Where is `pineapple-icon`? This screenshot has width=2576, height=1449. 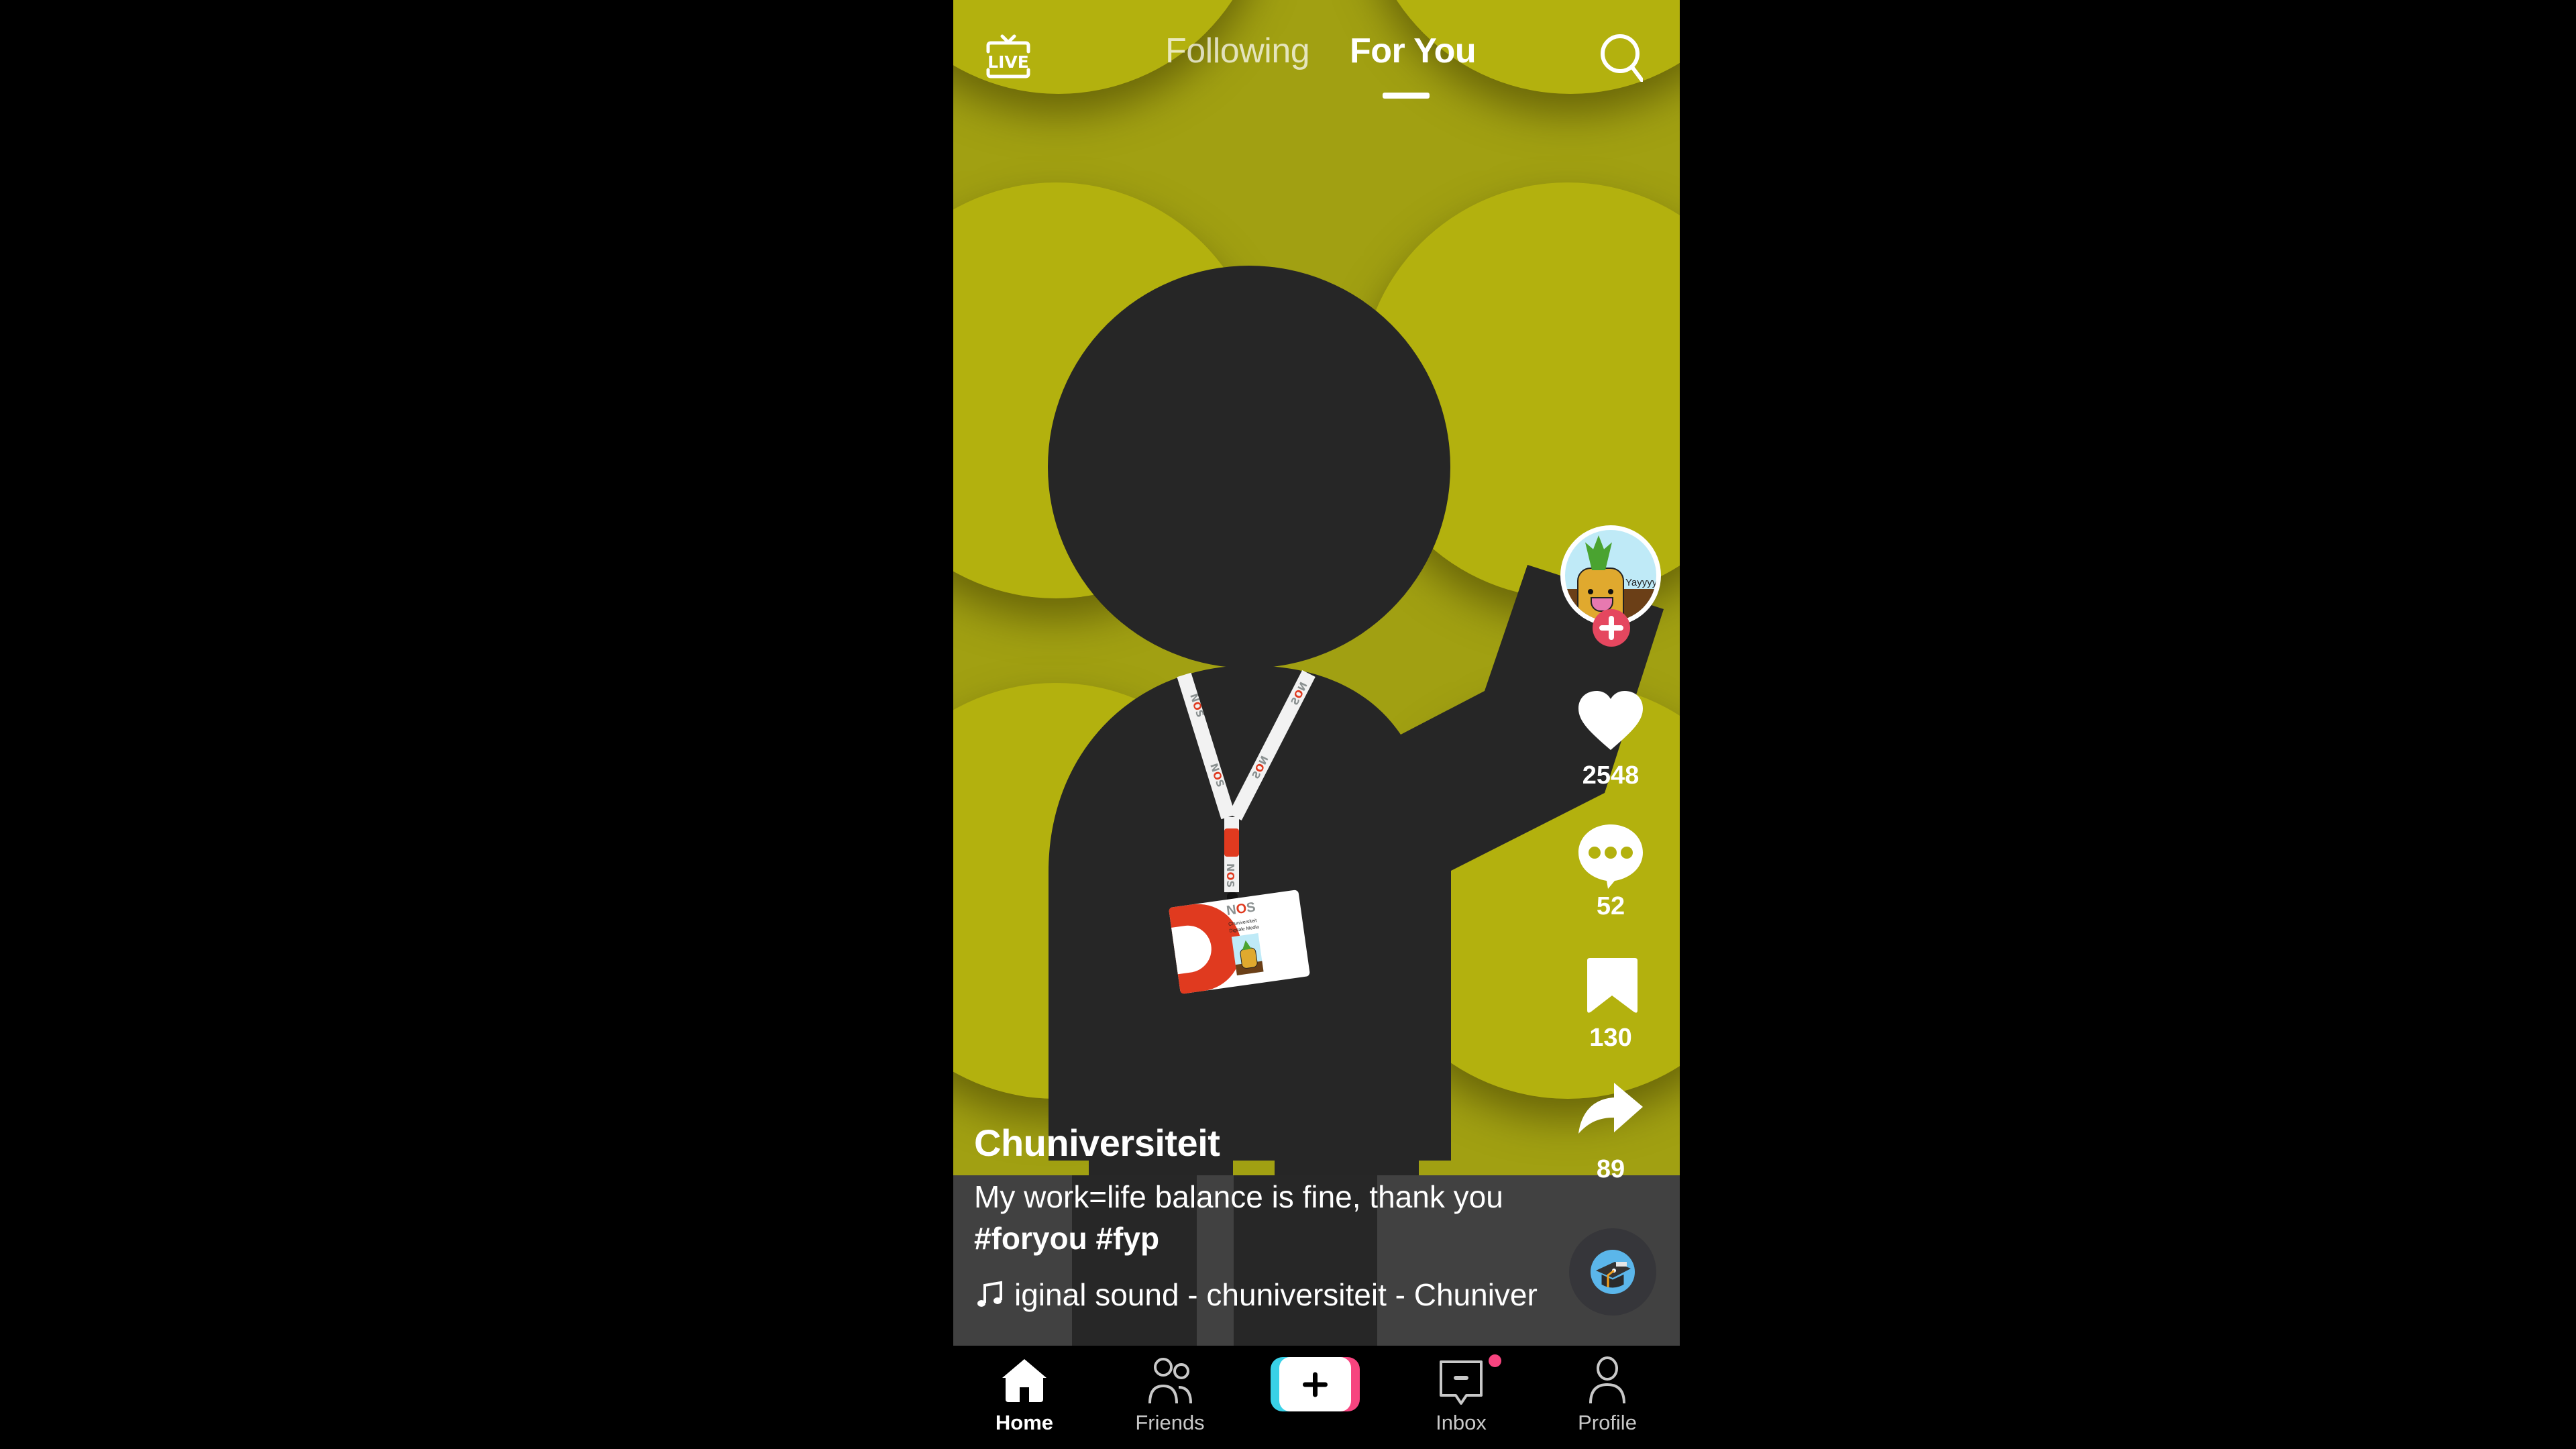
pineapple-icon is located at coordinates (1248, 958).